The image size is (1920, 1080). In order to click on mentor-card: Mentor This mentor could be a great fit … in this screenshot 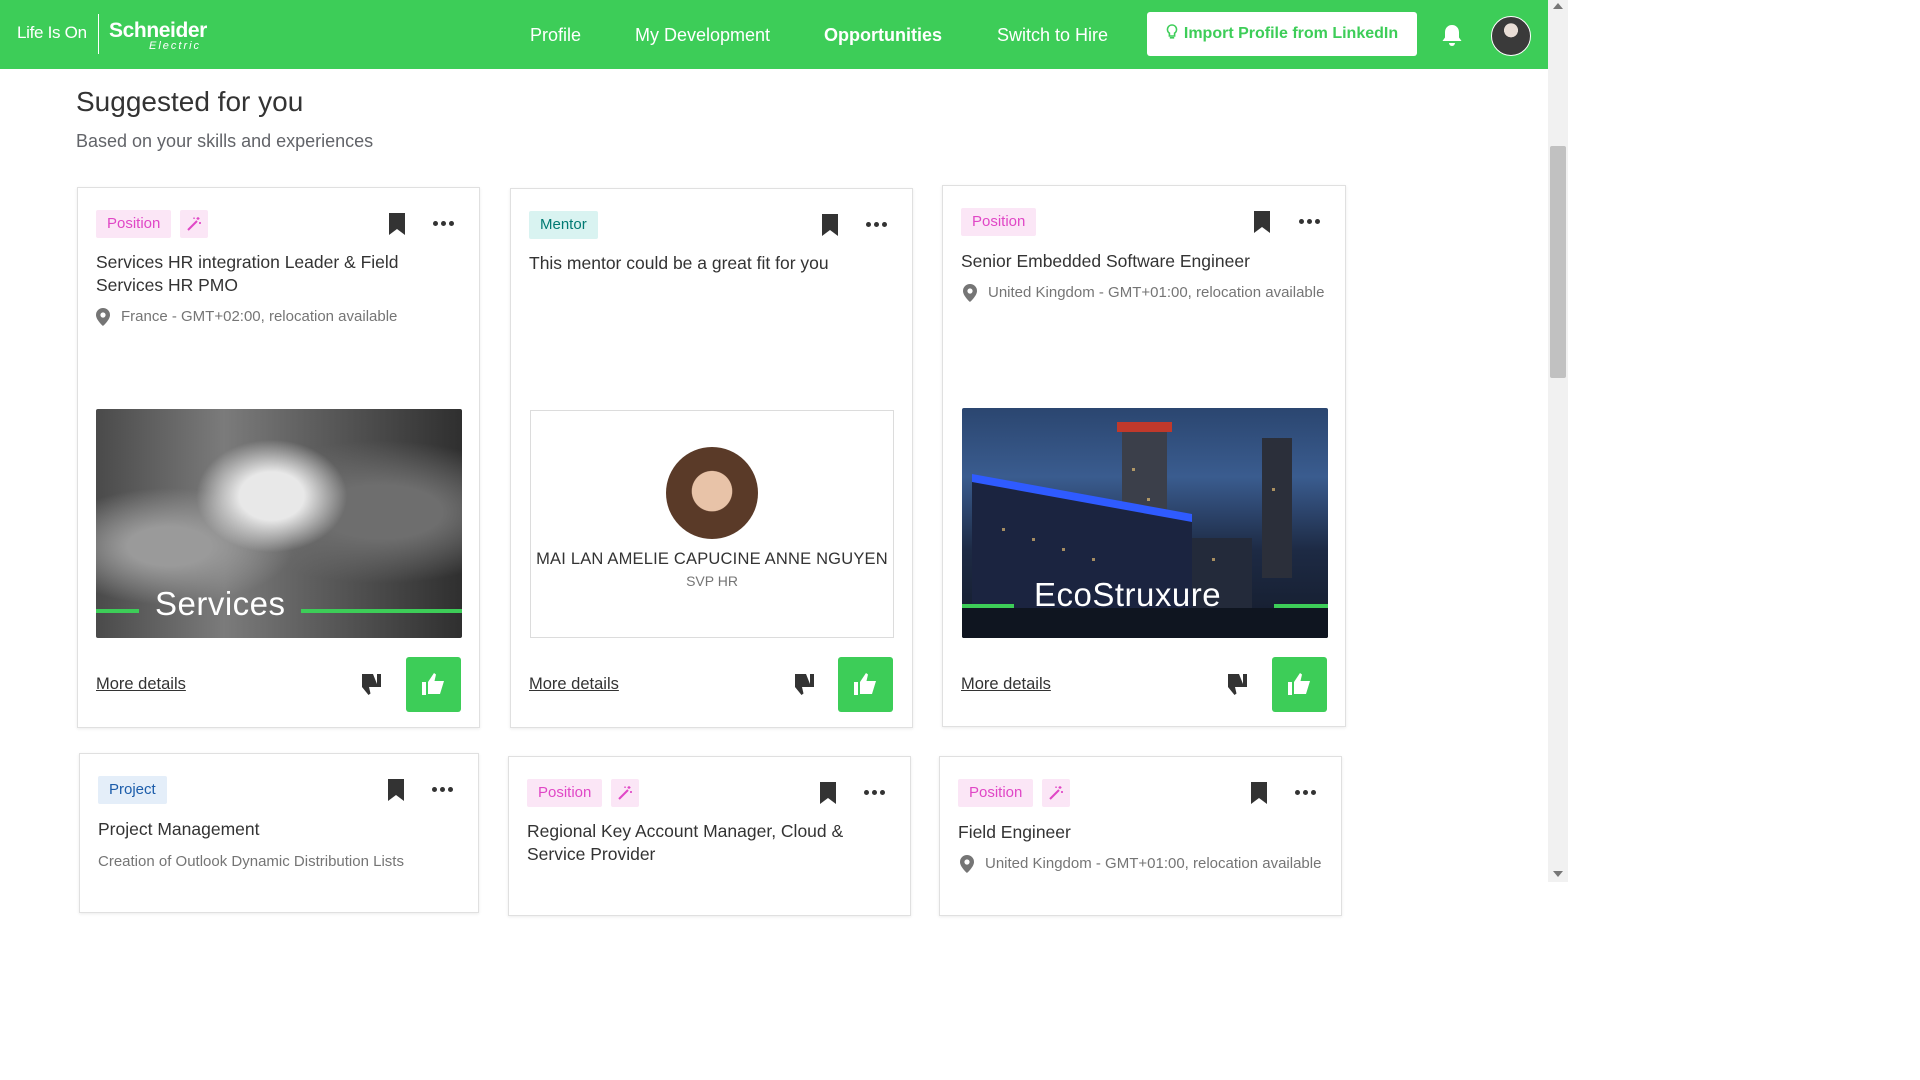, I will do `click(711, 458)`.